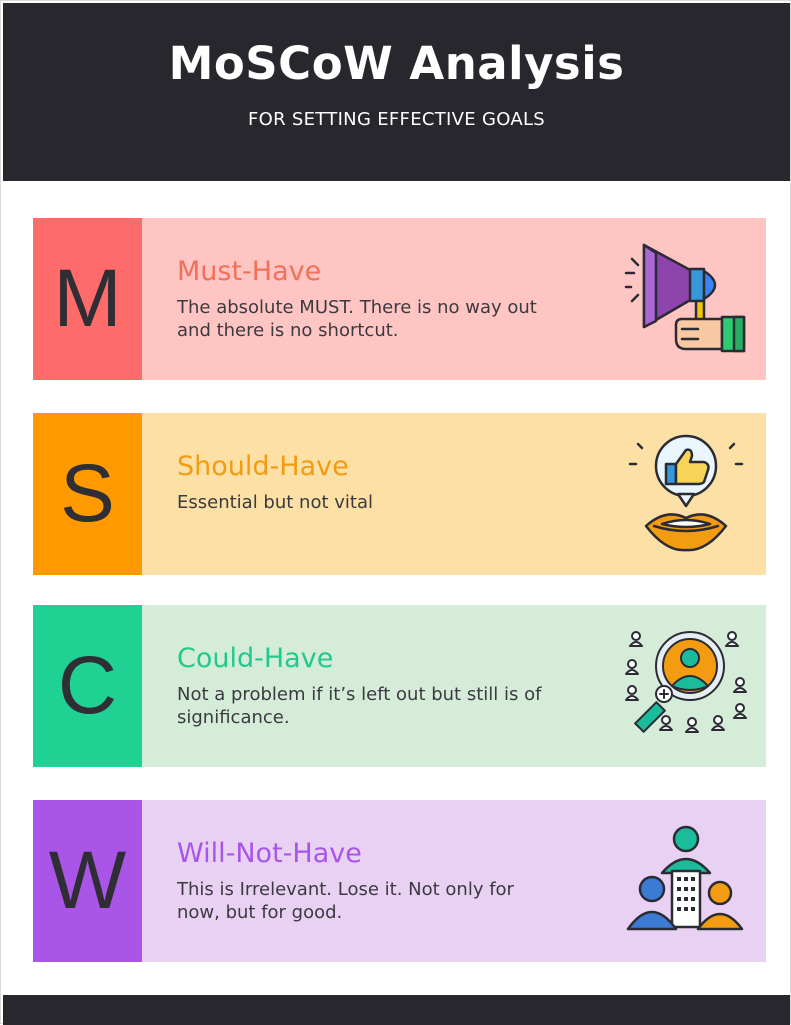 Image resolution: width=791 pixels, height=1025 pixels. Describe the element at coordinates (396, 119) in the screenshot. I see `page-subtitle: FOR SETTING EFFECTIVE GOALS` at that location.